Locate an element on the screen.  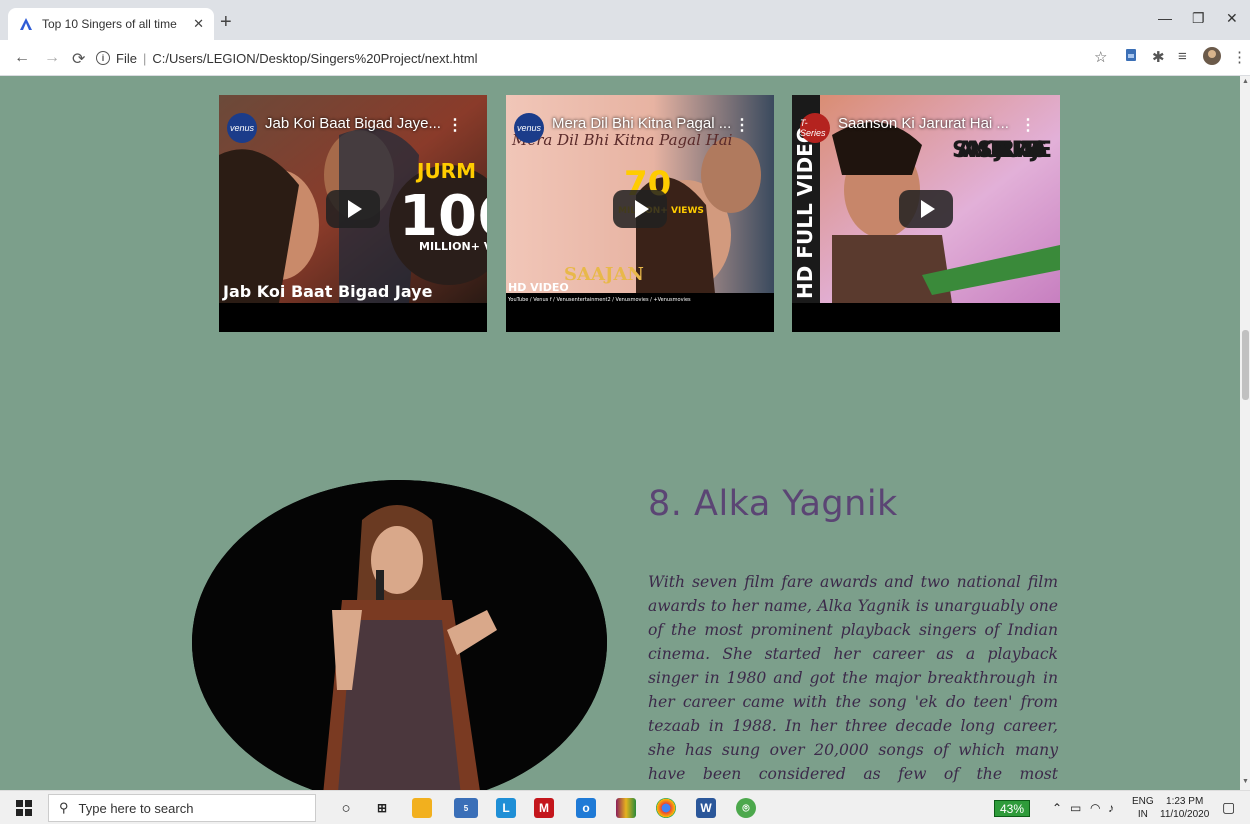
l-app-icon: L is located at coordinates (506, 808).